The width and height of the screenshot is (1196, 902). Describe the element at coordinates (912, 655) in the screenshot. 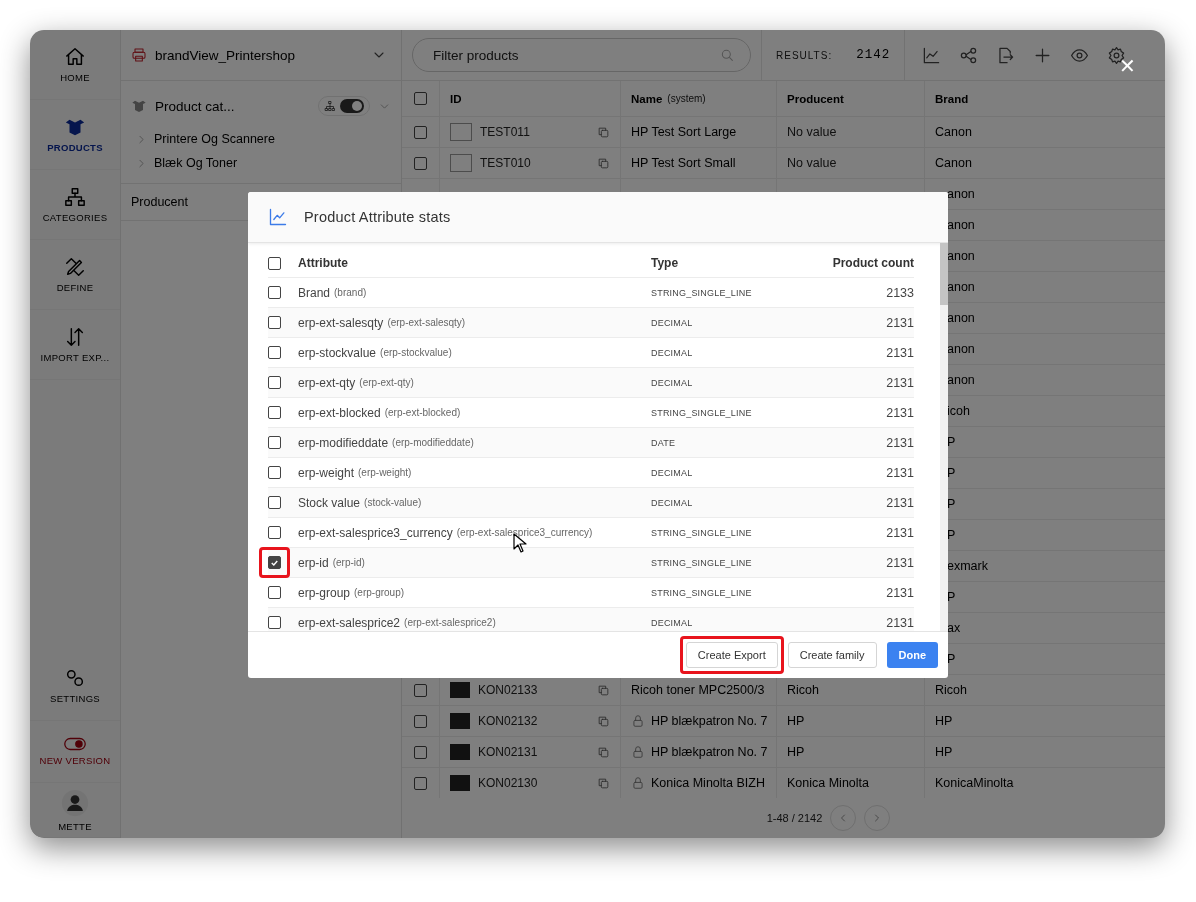

I see `done-button: Done` at that location.